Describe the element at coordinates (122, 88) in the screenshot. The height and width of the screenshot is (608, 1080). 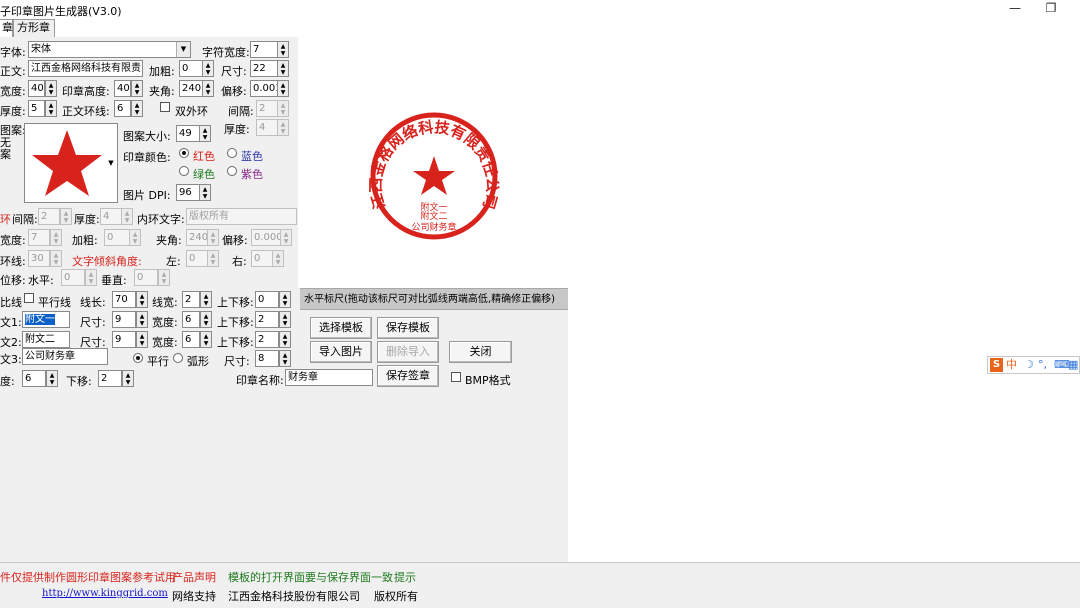
I see `stamp-height-input: 40` at that location.